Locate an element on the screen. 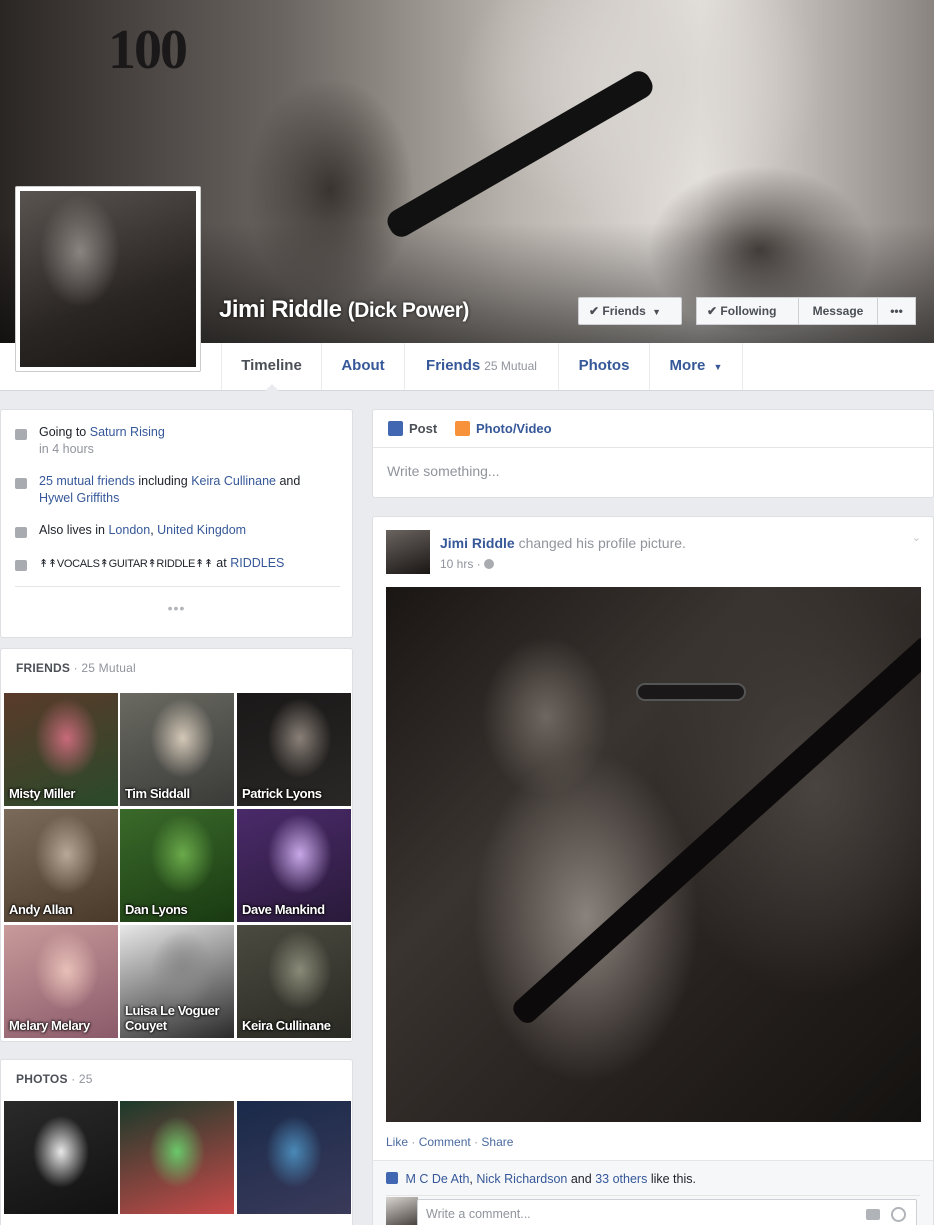  composer-post-label: Post is located at coordinates (423, 428).